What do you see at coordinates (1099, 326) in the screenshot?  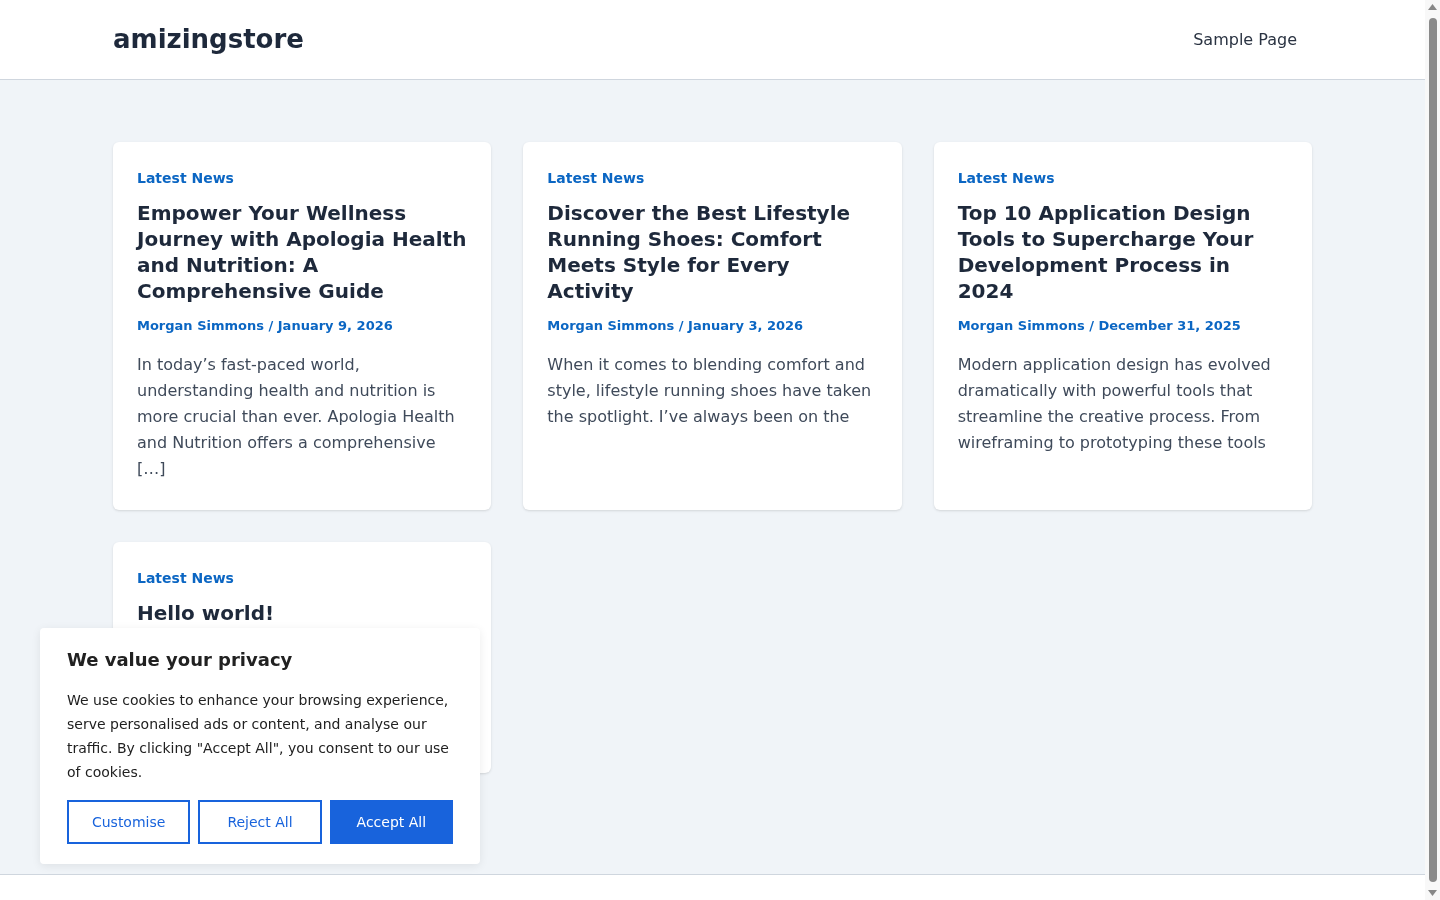 I see `post-meta: Morgan Simmons / December 31, 2025` at bounding box center [1099, 326].